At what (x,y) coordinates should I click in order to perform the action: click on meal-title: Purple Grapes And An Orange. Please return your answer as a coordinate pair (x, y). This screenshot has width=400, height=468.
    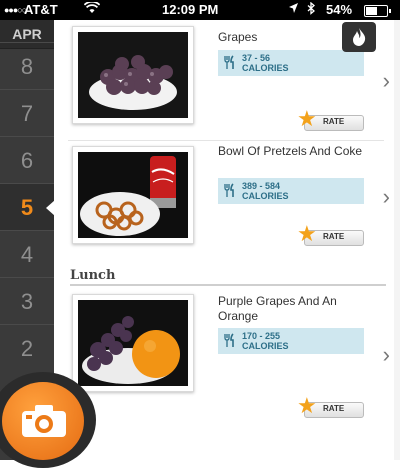
    Looking at the image, I should click on (277, 308).